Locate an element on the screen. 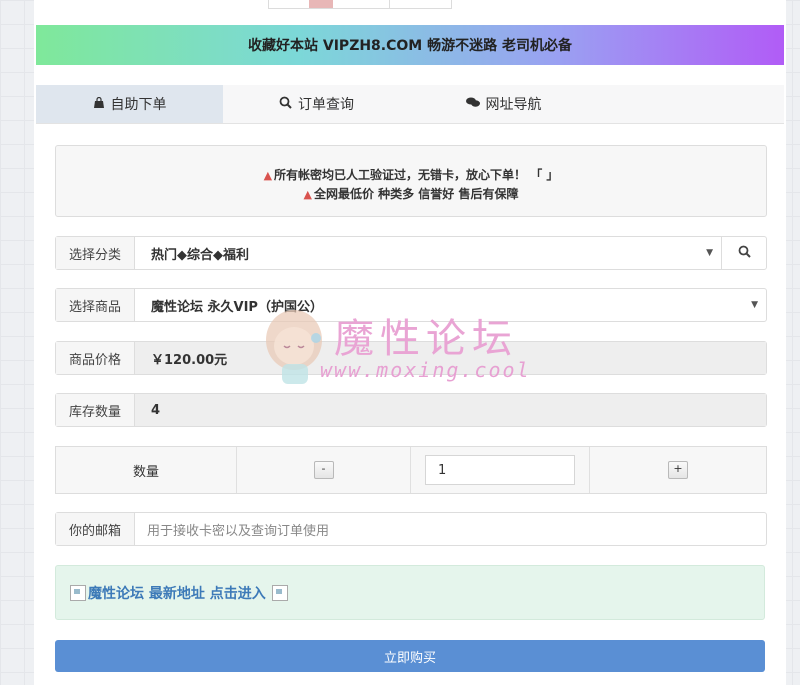  category-row: 选择分类 热门◆综合◆福利 ▼ is located at coordinates (411, 253).